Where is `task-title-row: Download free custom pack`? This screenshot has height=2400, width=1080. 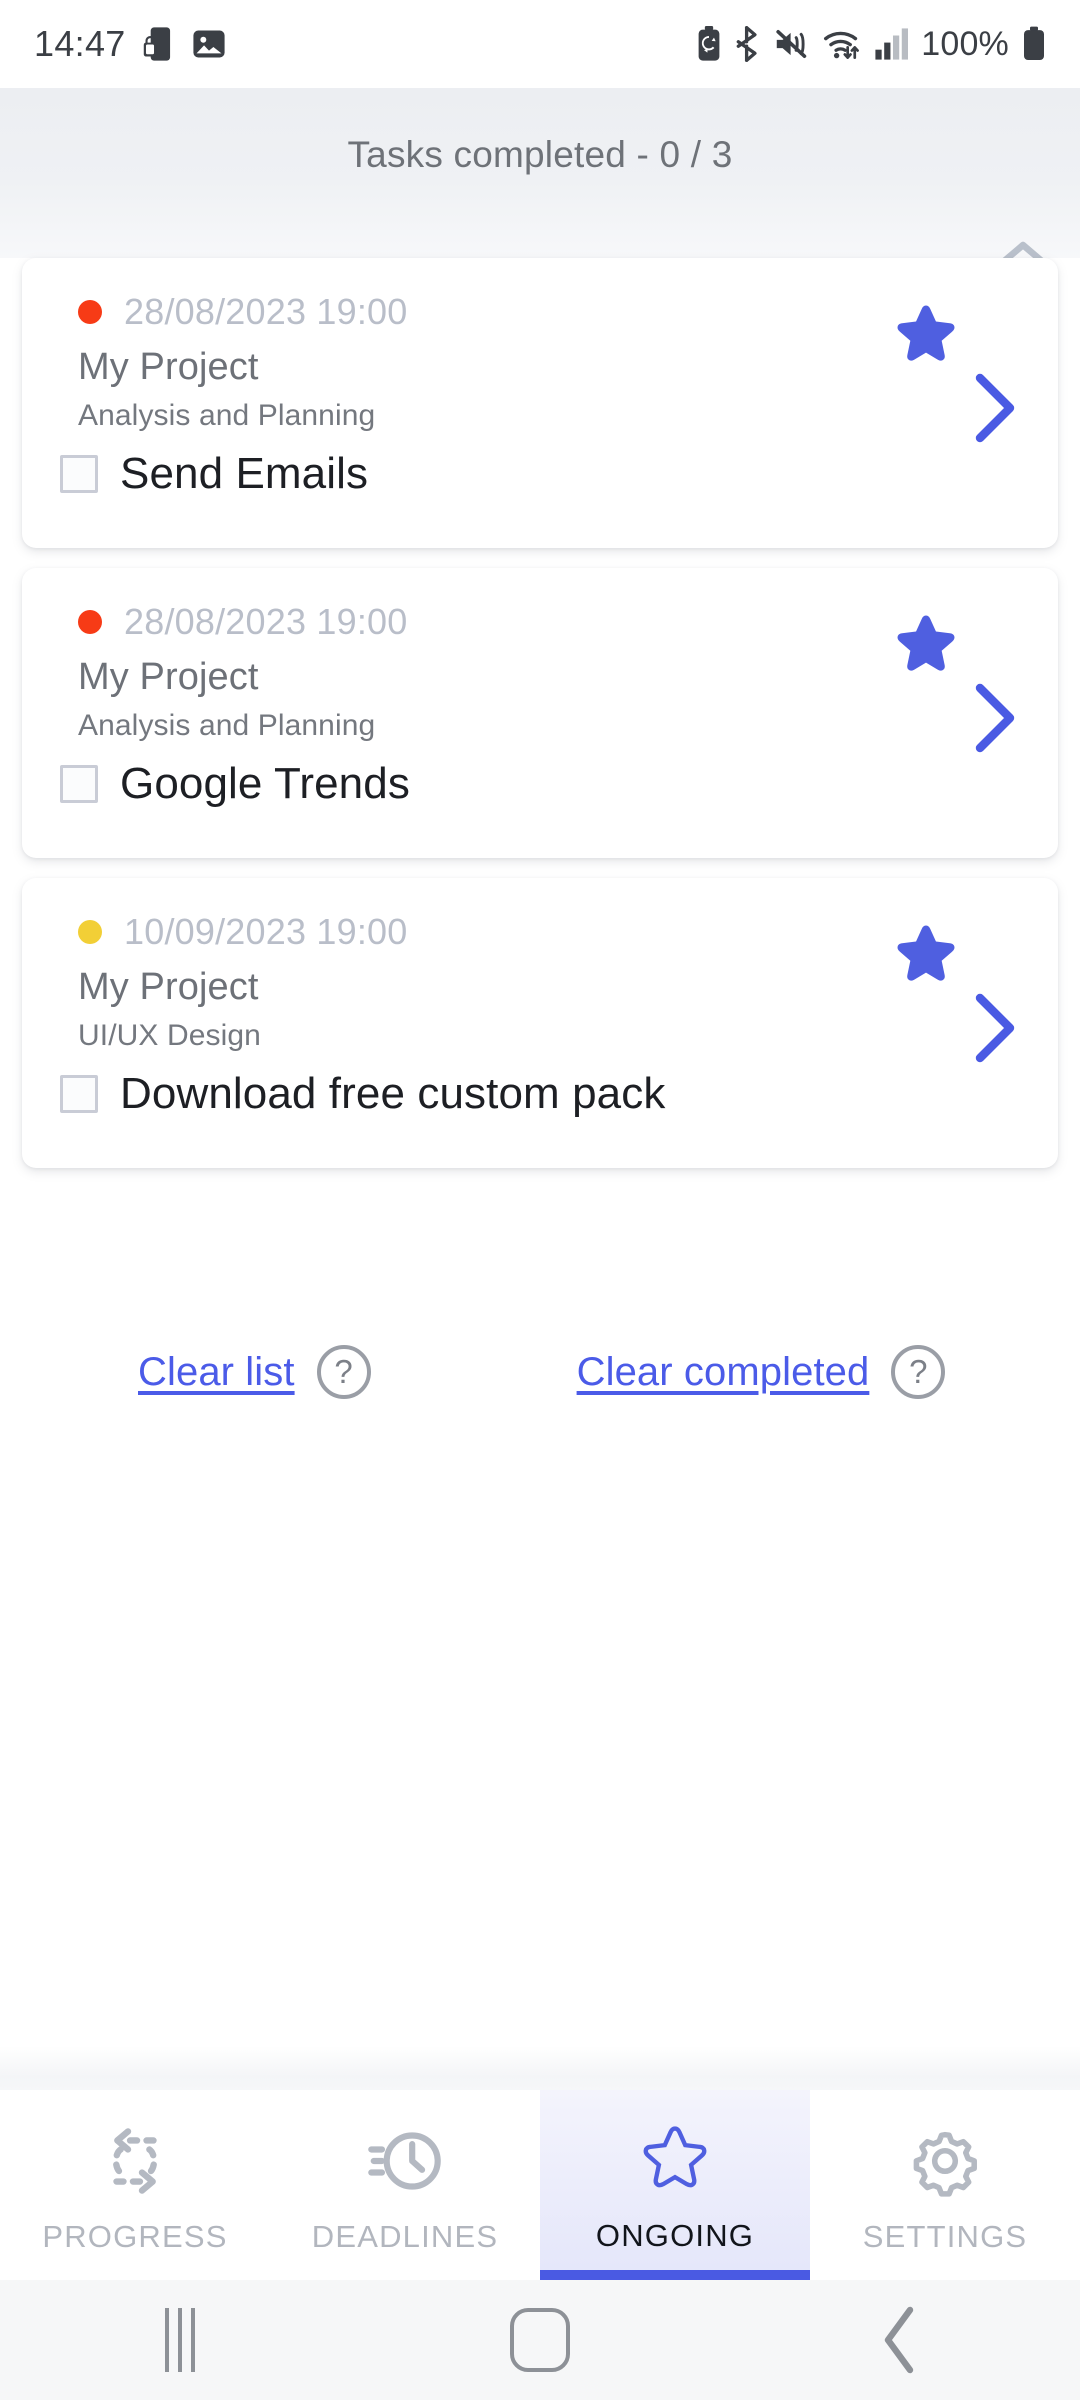
task-title-row: Download free custom pack is located at coordinates (459, 1094).